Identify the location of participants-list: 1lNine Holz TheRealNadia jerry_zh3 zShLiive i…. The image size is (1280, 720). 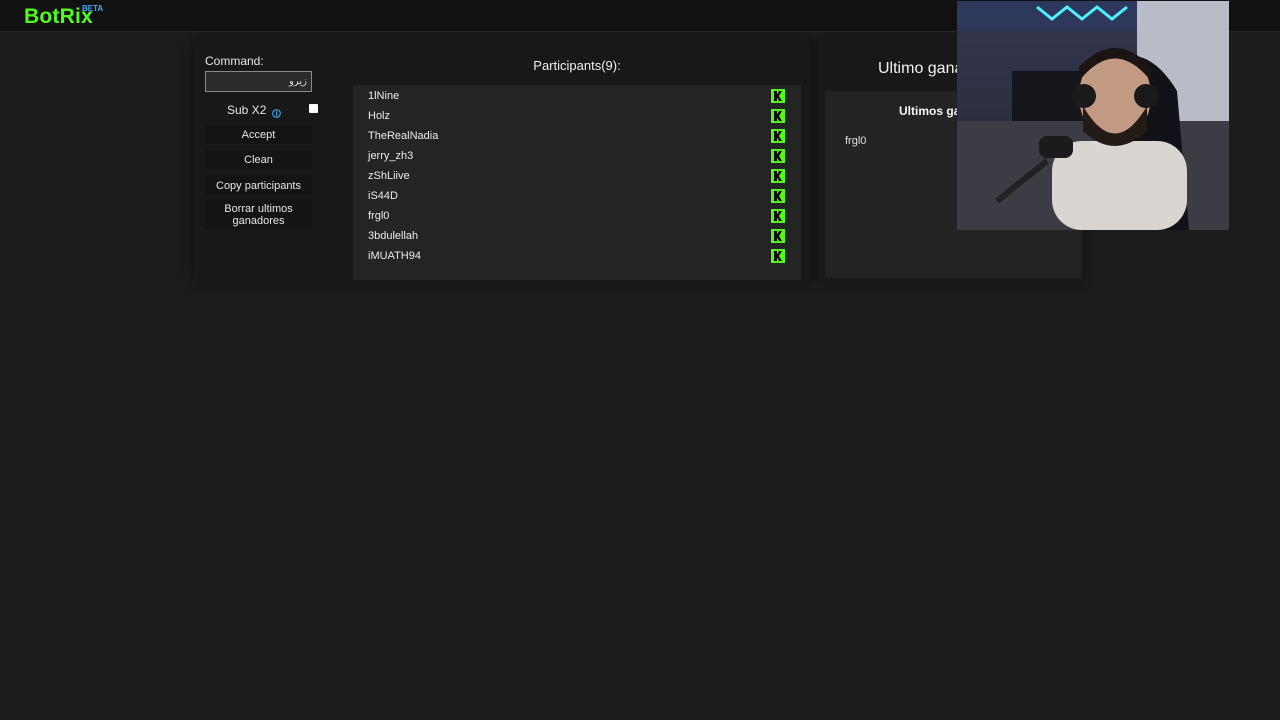
(577, 182).